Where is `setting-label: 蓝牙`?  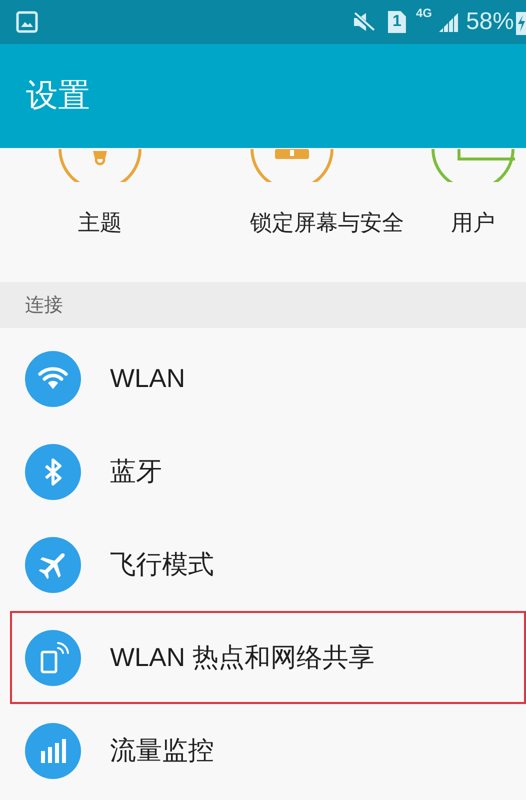
setting-label: 蓝牙 is located at coordinates (136, 471).